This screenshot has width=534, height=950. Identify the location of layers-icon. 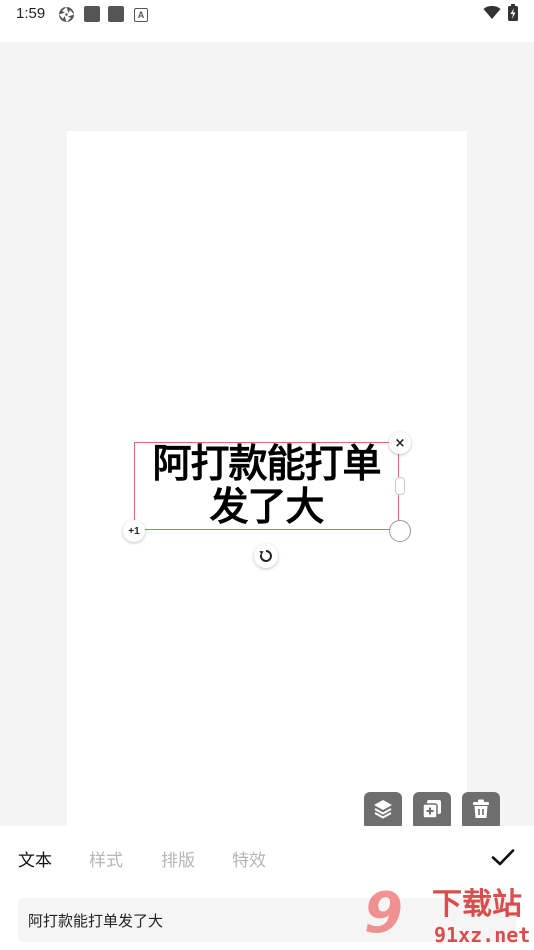
(383, 811).